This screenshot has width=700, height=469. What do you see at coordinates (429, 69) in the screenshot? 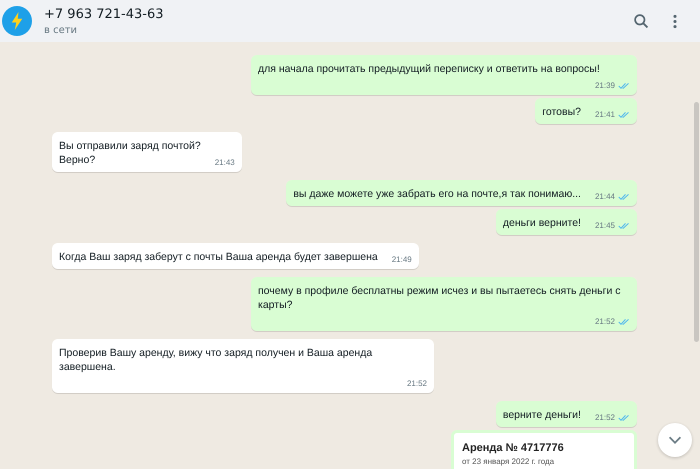
I see `message-text: для начала прочитать предыдущий переписку и ответить на вопросы!` at bounding box center [429, 69].